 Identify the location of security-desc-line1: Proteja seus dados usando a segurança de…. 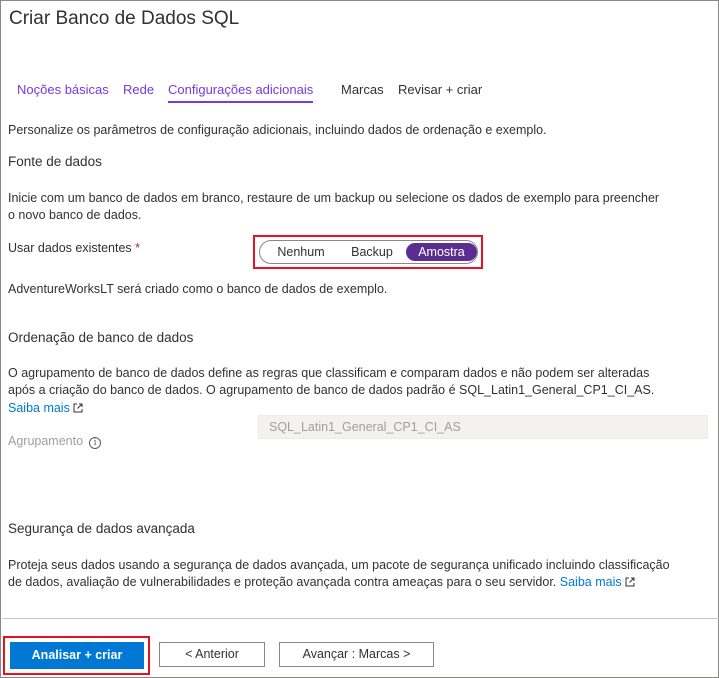
(339, 565).